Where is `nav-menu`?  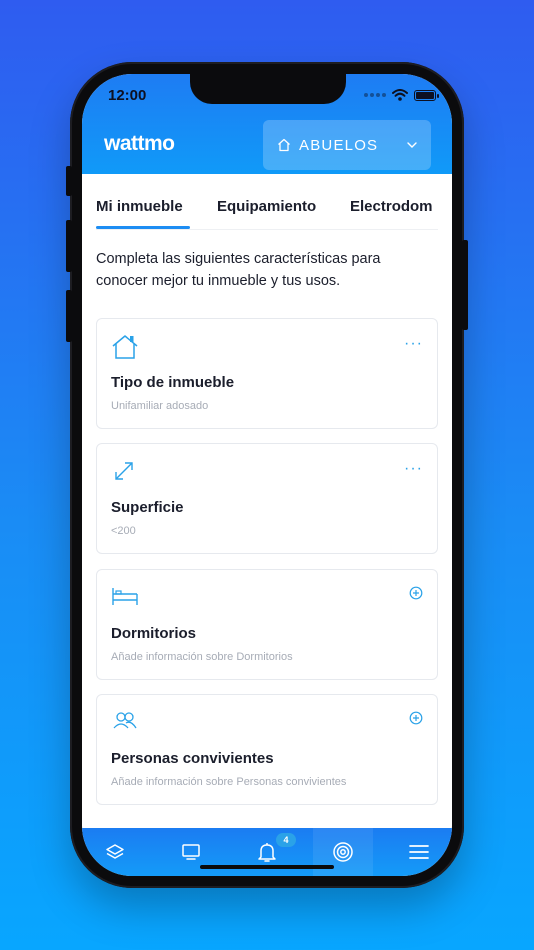
nav-menu is located at coordinates (419, 852).